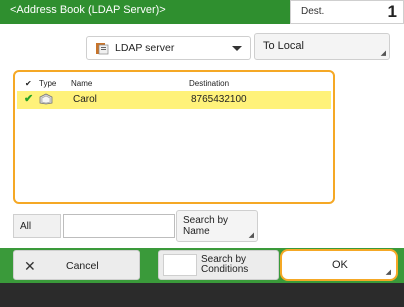 The image size is (404, 307). Describe the element at coordinates (322, 46) in the screenshot. I see `to-local-button: To Local ◢` at that location.